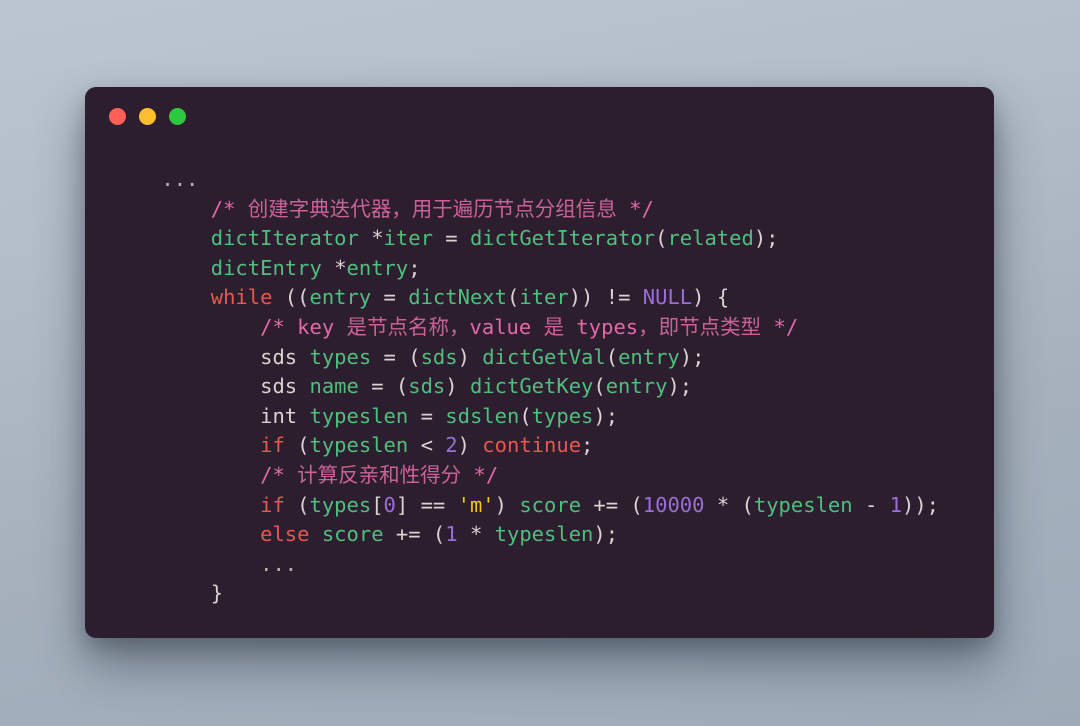 Image resolution: width=1080 pixels, height=726 pixels. I want to click on code-token-id: related, so click(710, 238).